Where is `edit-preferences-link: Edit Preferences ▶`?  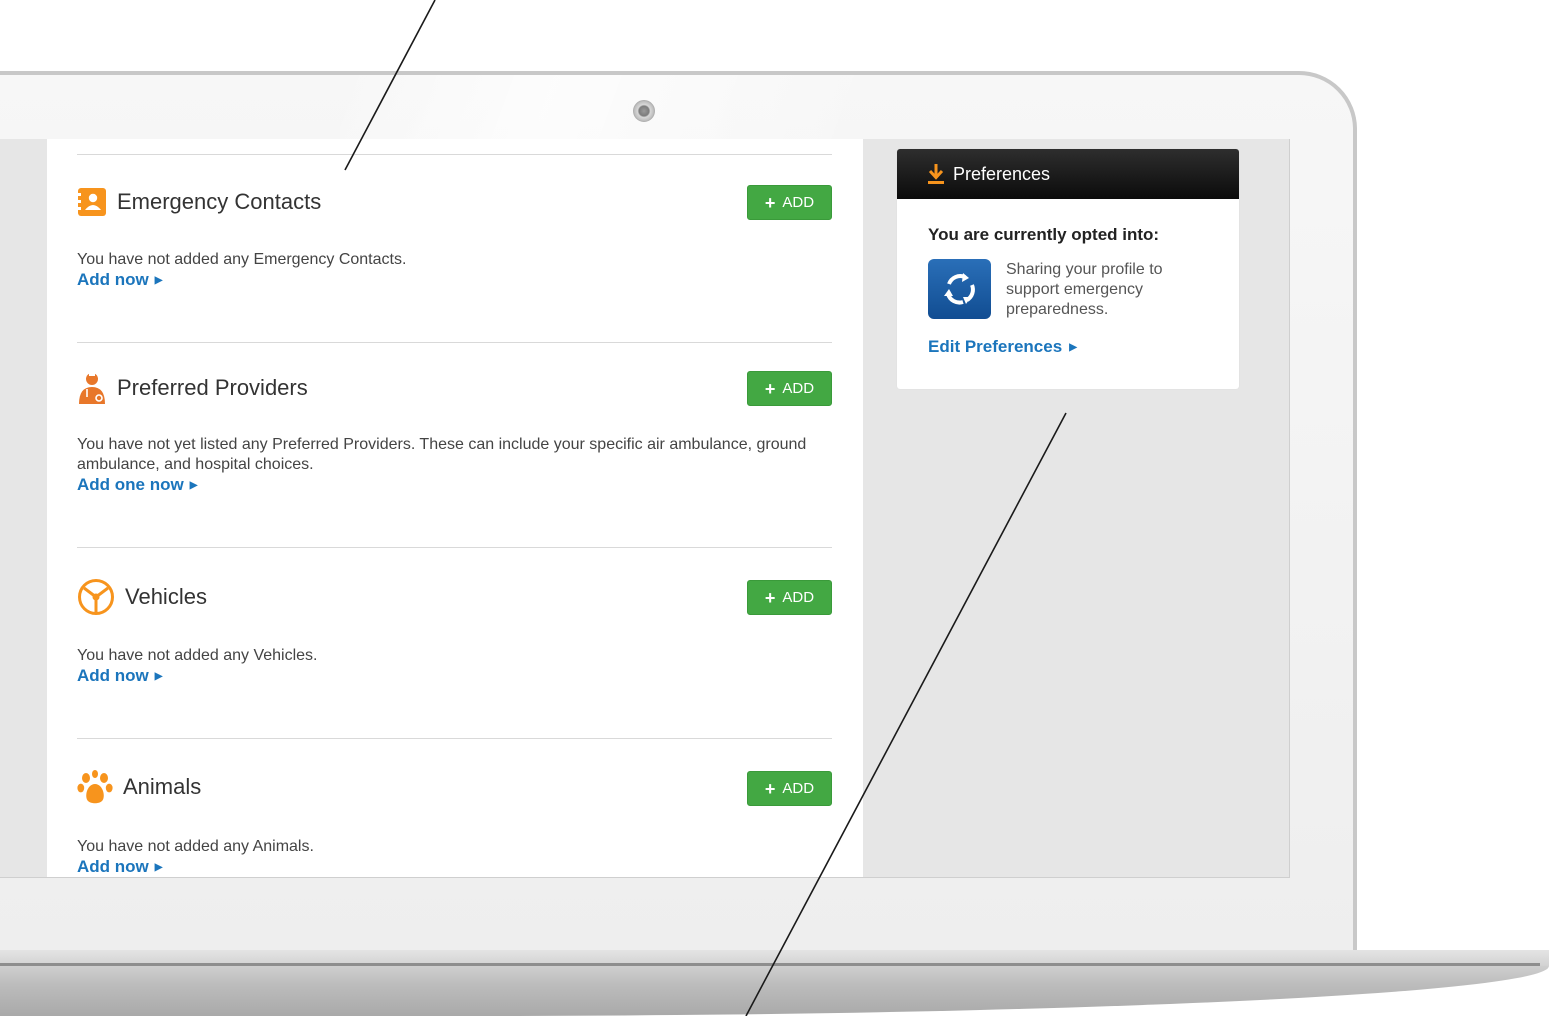 edit-preferences-link: Edit Preferences ▶ is located at coordinates (1002, 347).